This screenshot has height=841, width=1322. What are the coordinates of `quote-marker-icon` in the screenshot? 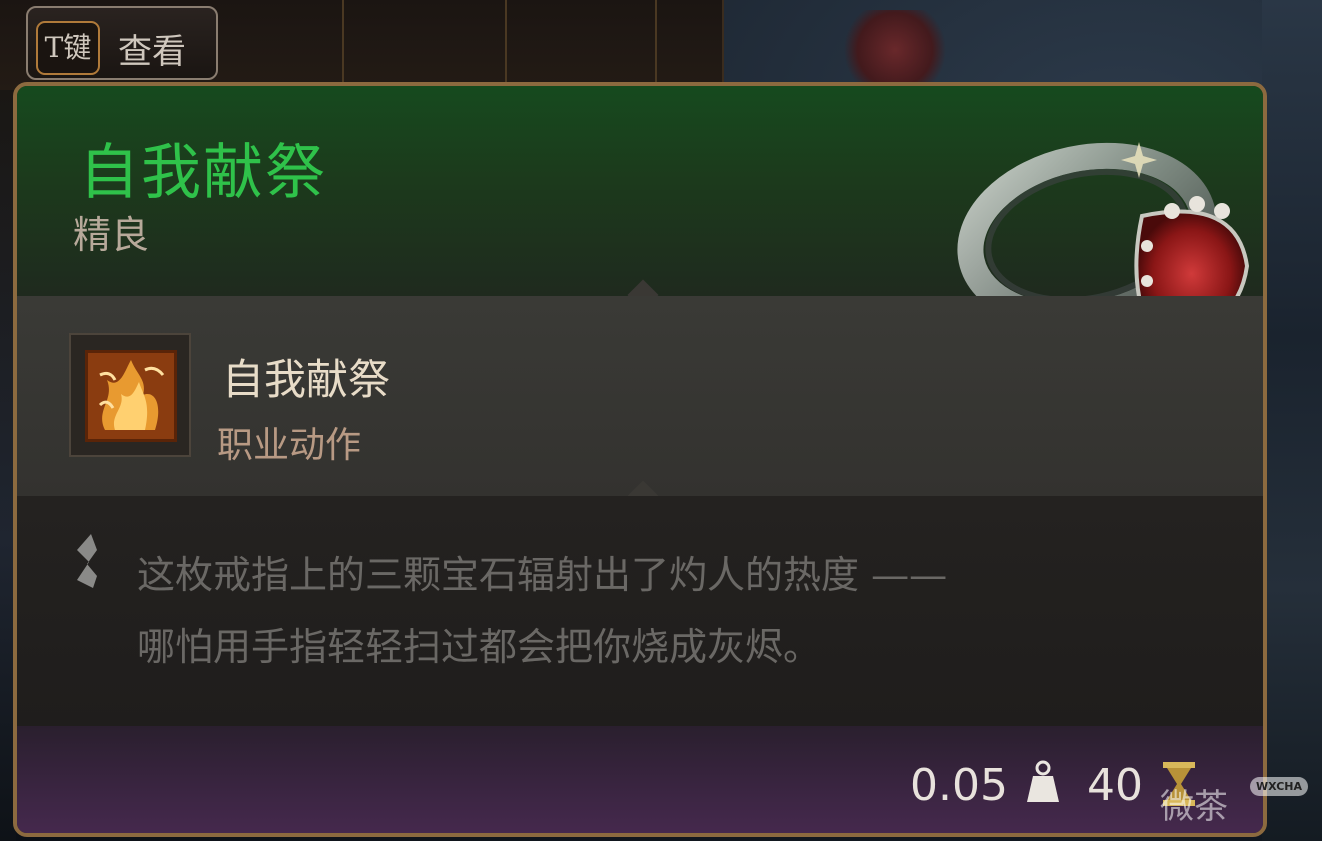 It's located at (87, 561).